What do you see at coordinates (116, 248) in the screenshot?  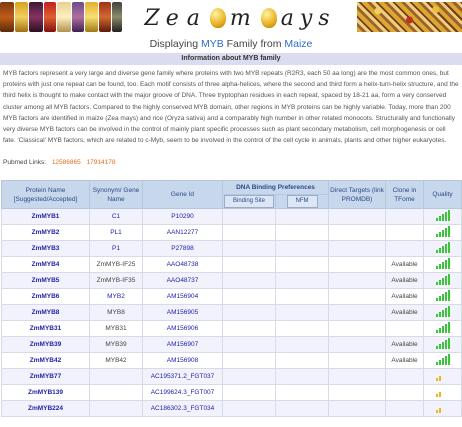 I see `synonym-cell: P1` at bounding box center [116, 248].